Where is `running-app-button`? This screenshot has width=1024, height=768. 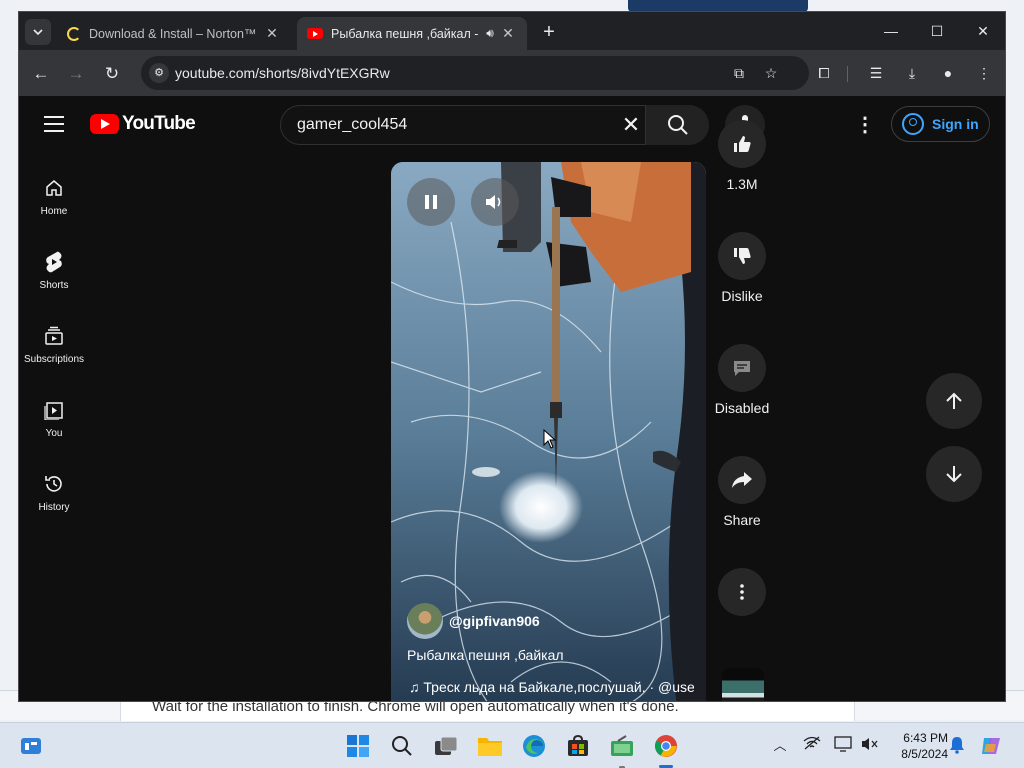 running-app-button is located at coordinates (622, 746).